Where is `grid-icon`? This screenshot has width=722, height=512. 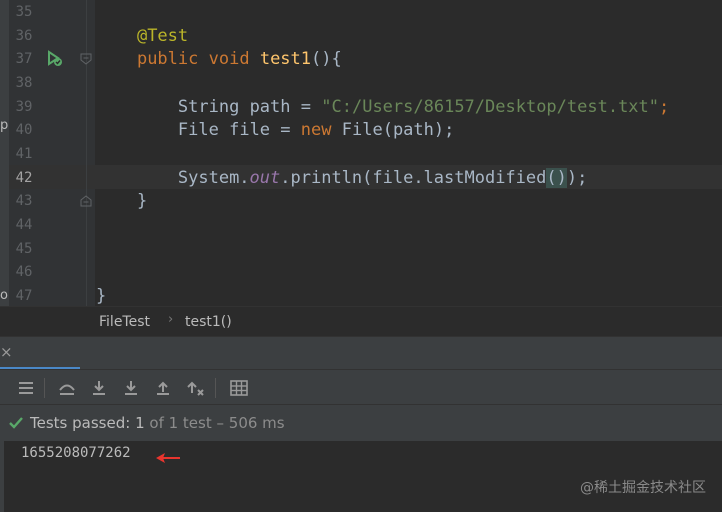
grid-icon is located at coordinates (239, 388).